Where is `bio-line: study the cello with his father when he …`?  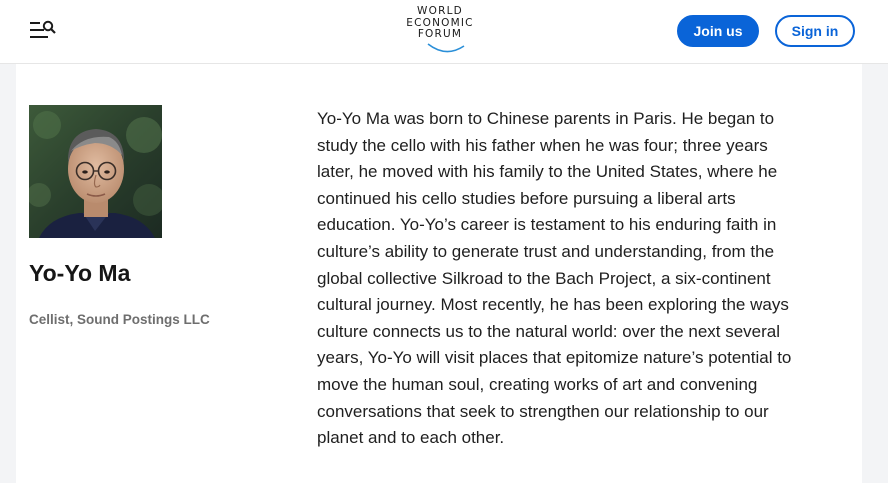 bio-line: study the cello with his father when he … is located at coordinates (542, 145).